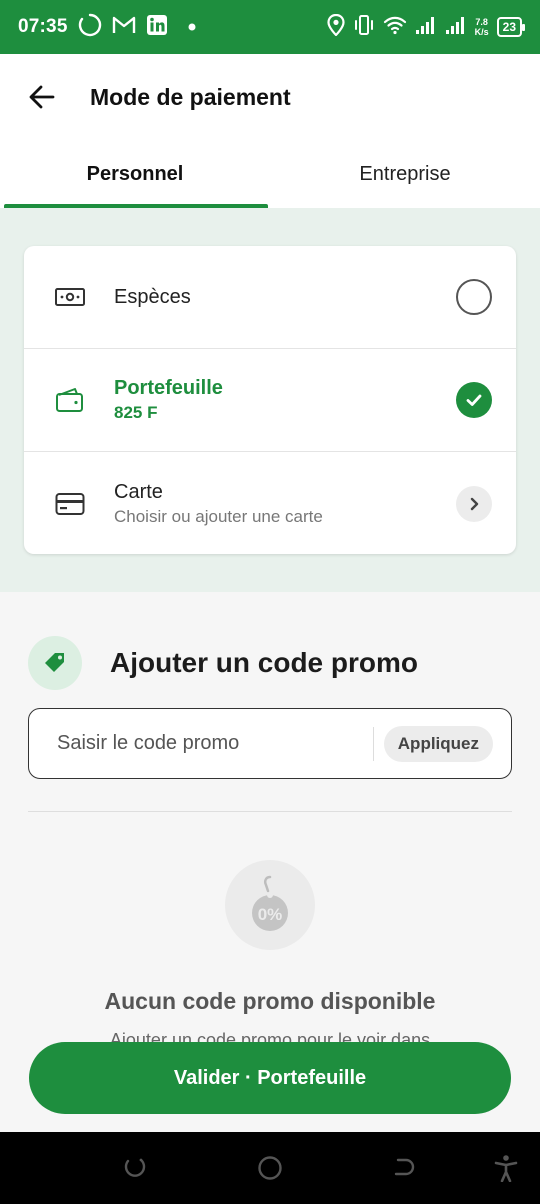 This screenshot has height=1204, width=540. I want to click on tab-entreprise-label: Entreprise, so click(405, 173).